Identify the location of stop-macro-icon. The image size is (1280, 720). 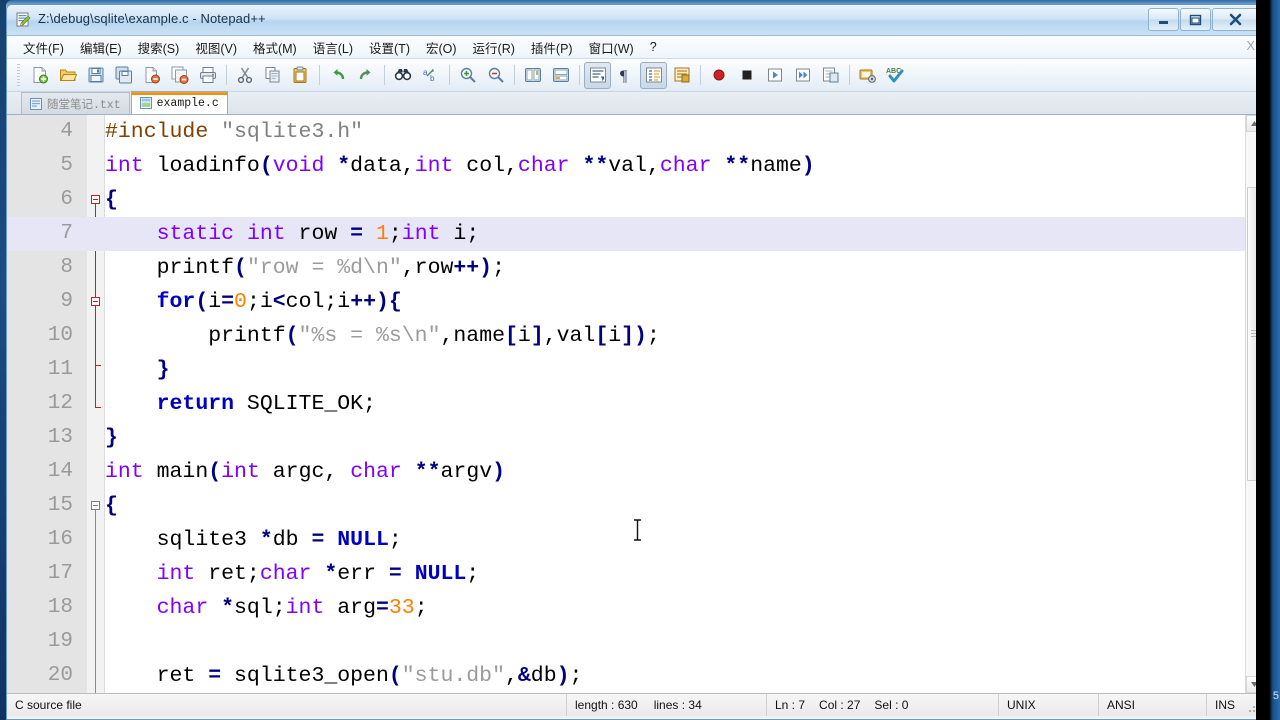
(746, 75).